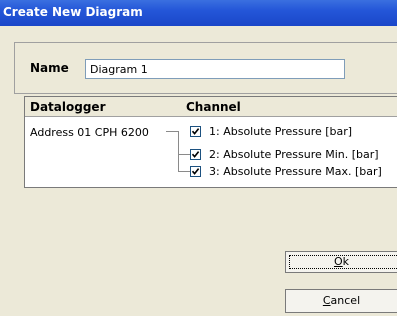 The height and width of the screenshot is (316, 397). I want to click on name-input, so click(215, 69).